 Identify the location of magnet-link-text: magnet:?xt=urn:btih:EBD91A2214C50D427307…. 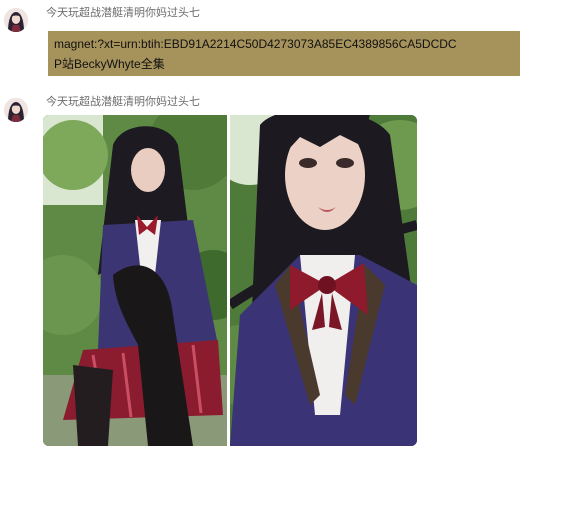
(287, 44).